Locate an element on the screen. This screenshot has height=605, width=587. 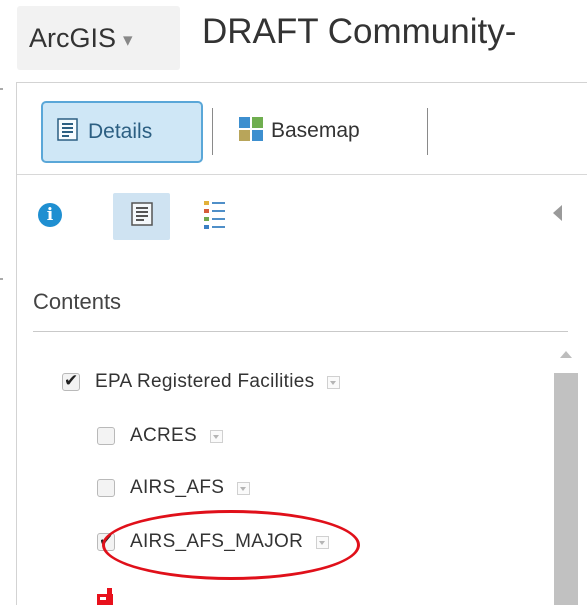
chevron-down-icon: ▾ is located at coordinates (128, 40).